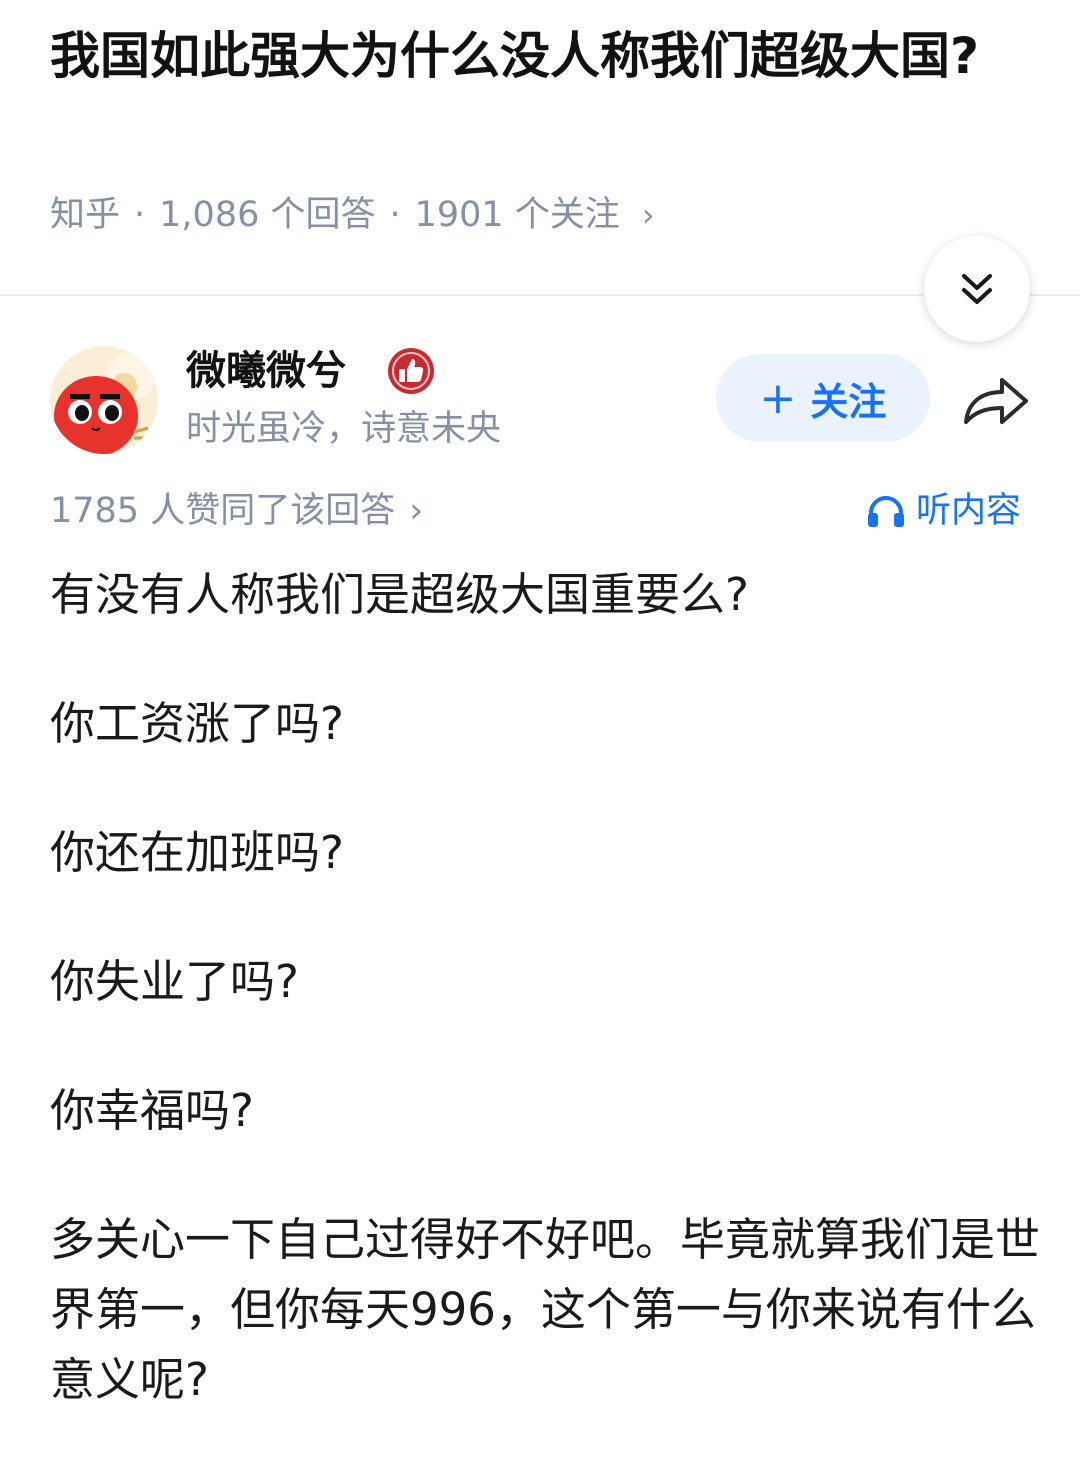 Image resolution: width=1080 pixels, height=1474 pixels. Describe the element at coordinates (886, 511) in the screenshot. I see `headphones-icon` at that location.